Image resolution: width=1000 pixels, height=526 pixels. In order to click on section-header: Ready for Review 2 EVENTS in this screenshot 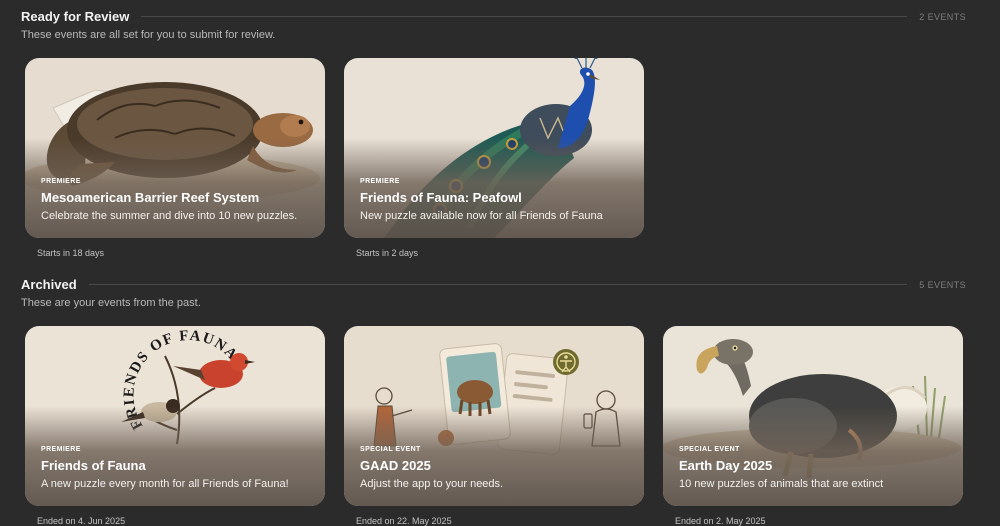, I will do `click(493, 16)`.